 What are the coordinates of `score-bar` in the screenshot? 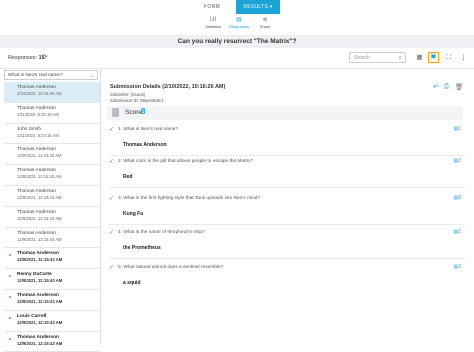 It's located at (285, 113).